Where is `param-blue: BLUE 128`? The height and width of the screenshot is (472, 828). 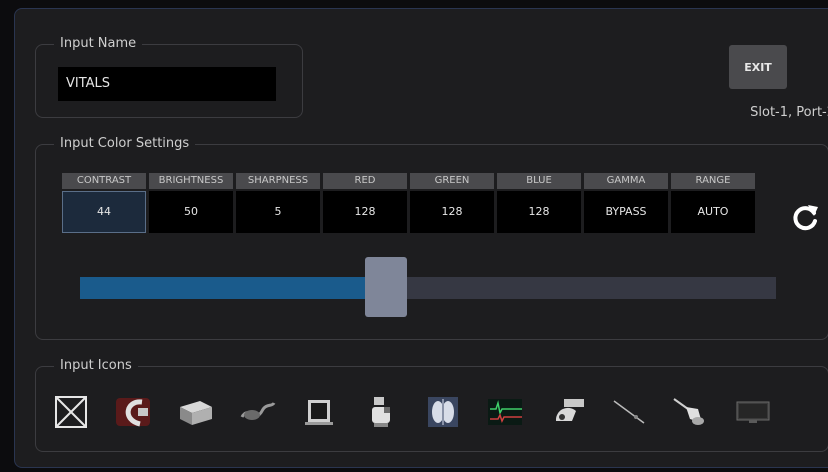
param-blue: BLUE 128 is located at coordinates (539, 203).